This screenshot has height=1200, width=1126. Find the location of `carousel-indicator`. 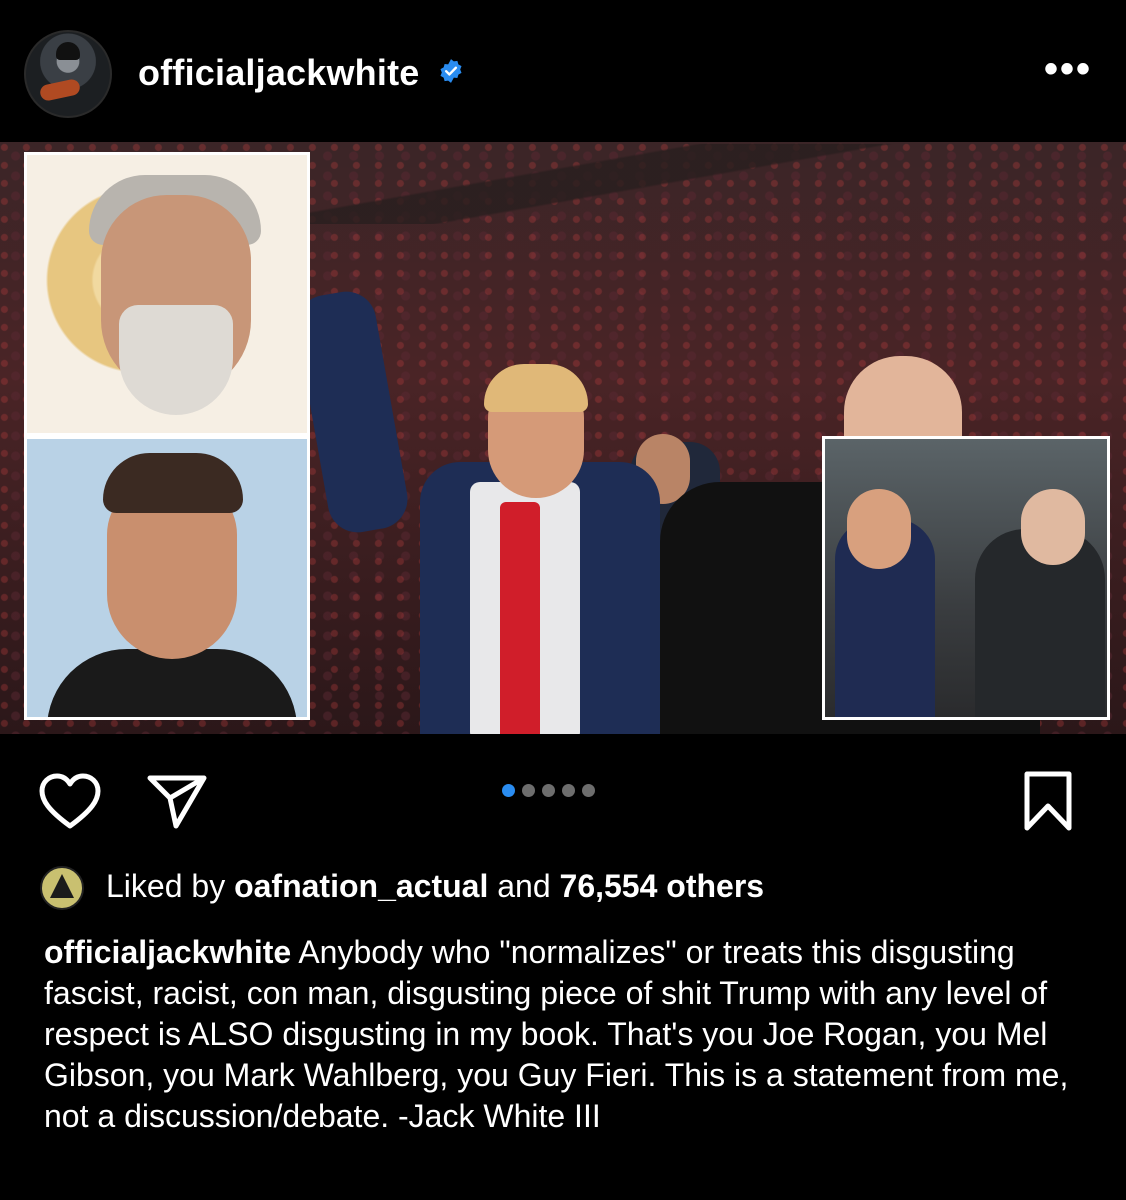

carousel-indicator is located at coordinates (552, 791).